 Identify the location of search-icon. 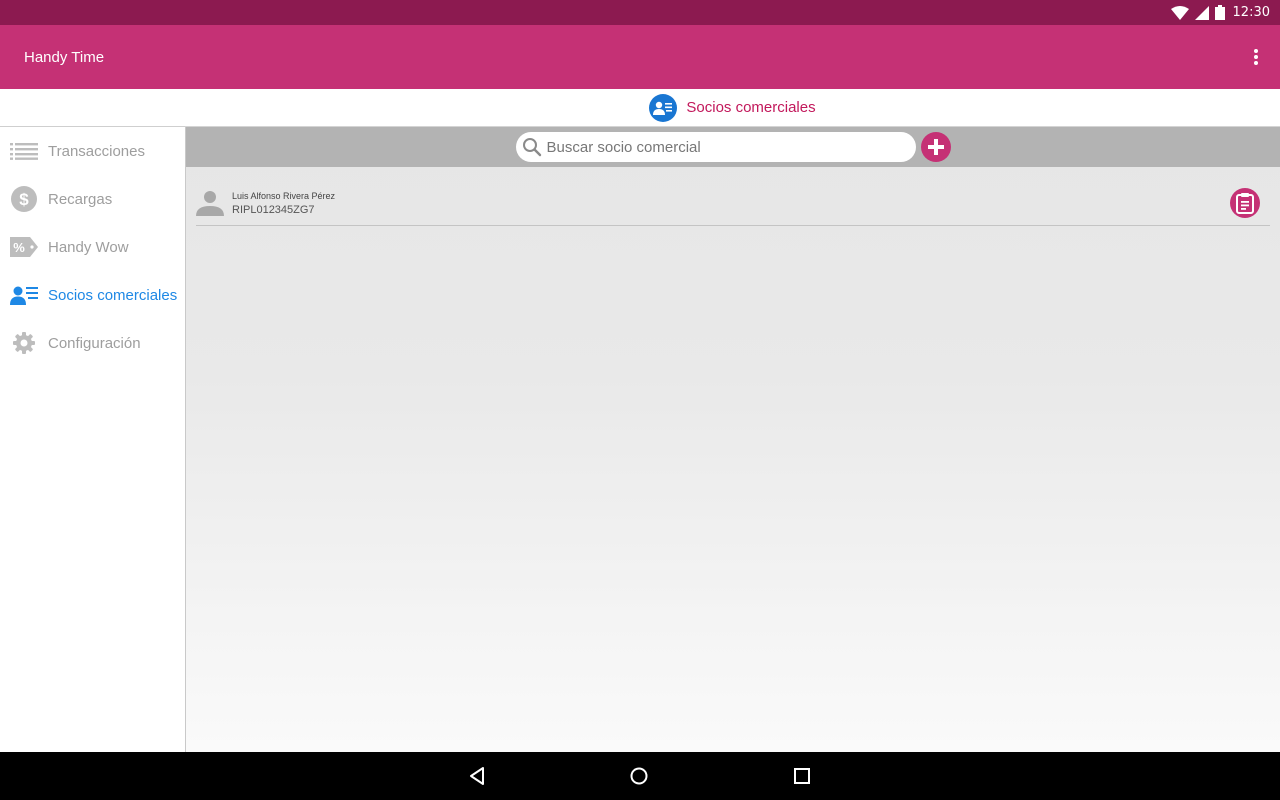
(531, 147).